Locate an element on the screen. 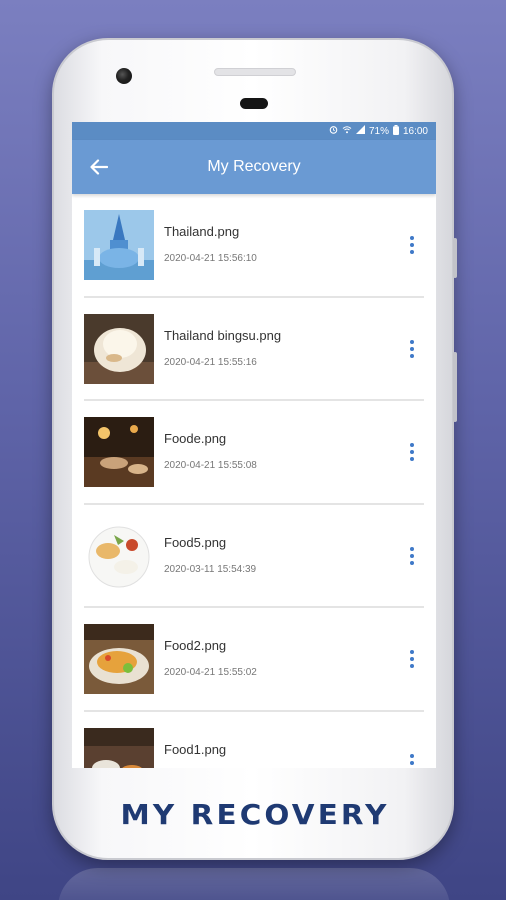 The height and width of the screenshot is (900, 506). back-button is located at coordinates (99, 167).